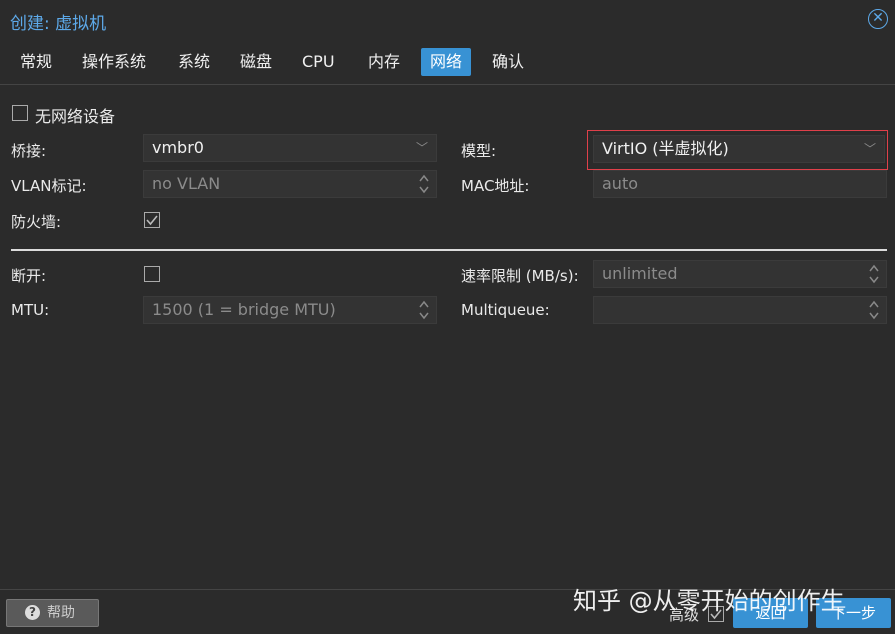 Image resolution: width=895 pixels, height=634 pixels. Describe the element at coordinates (495, 186) in the screenshot. I see `mac-label: MAC地址:` at that location.